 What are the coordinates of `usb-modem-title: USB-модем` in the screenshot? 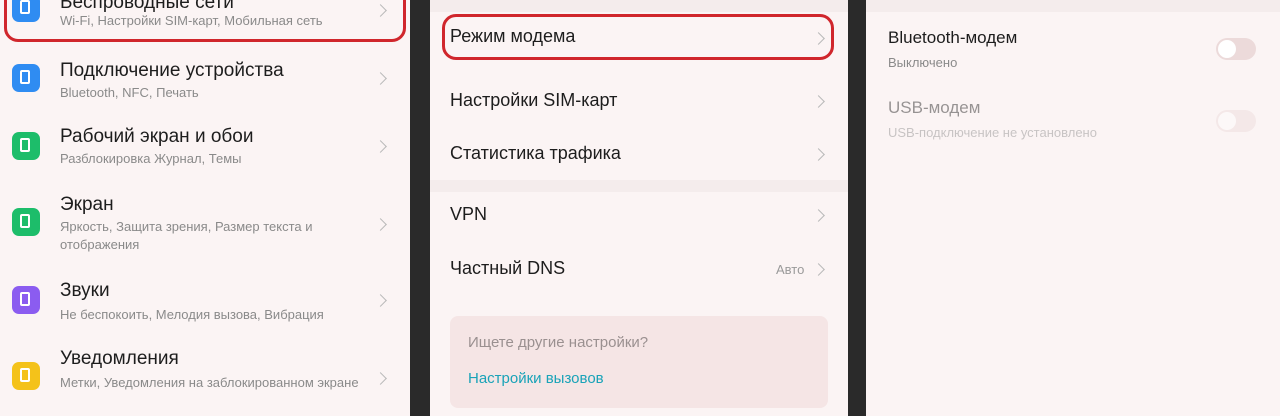 It's located at (934, 107).